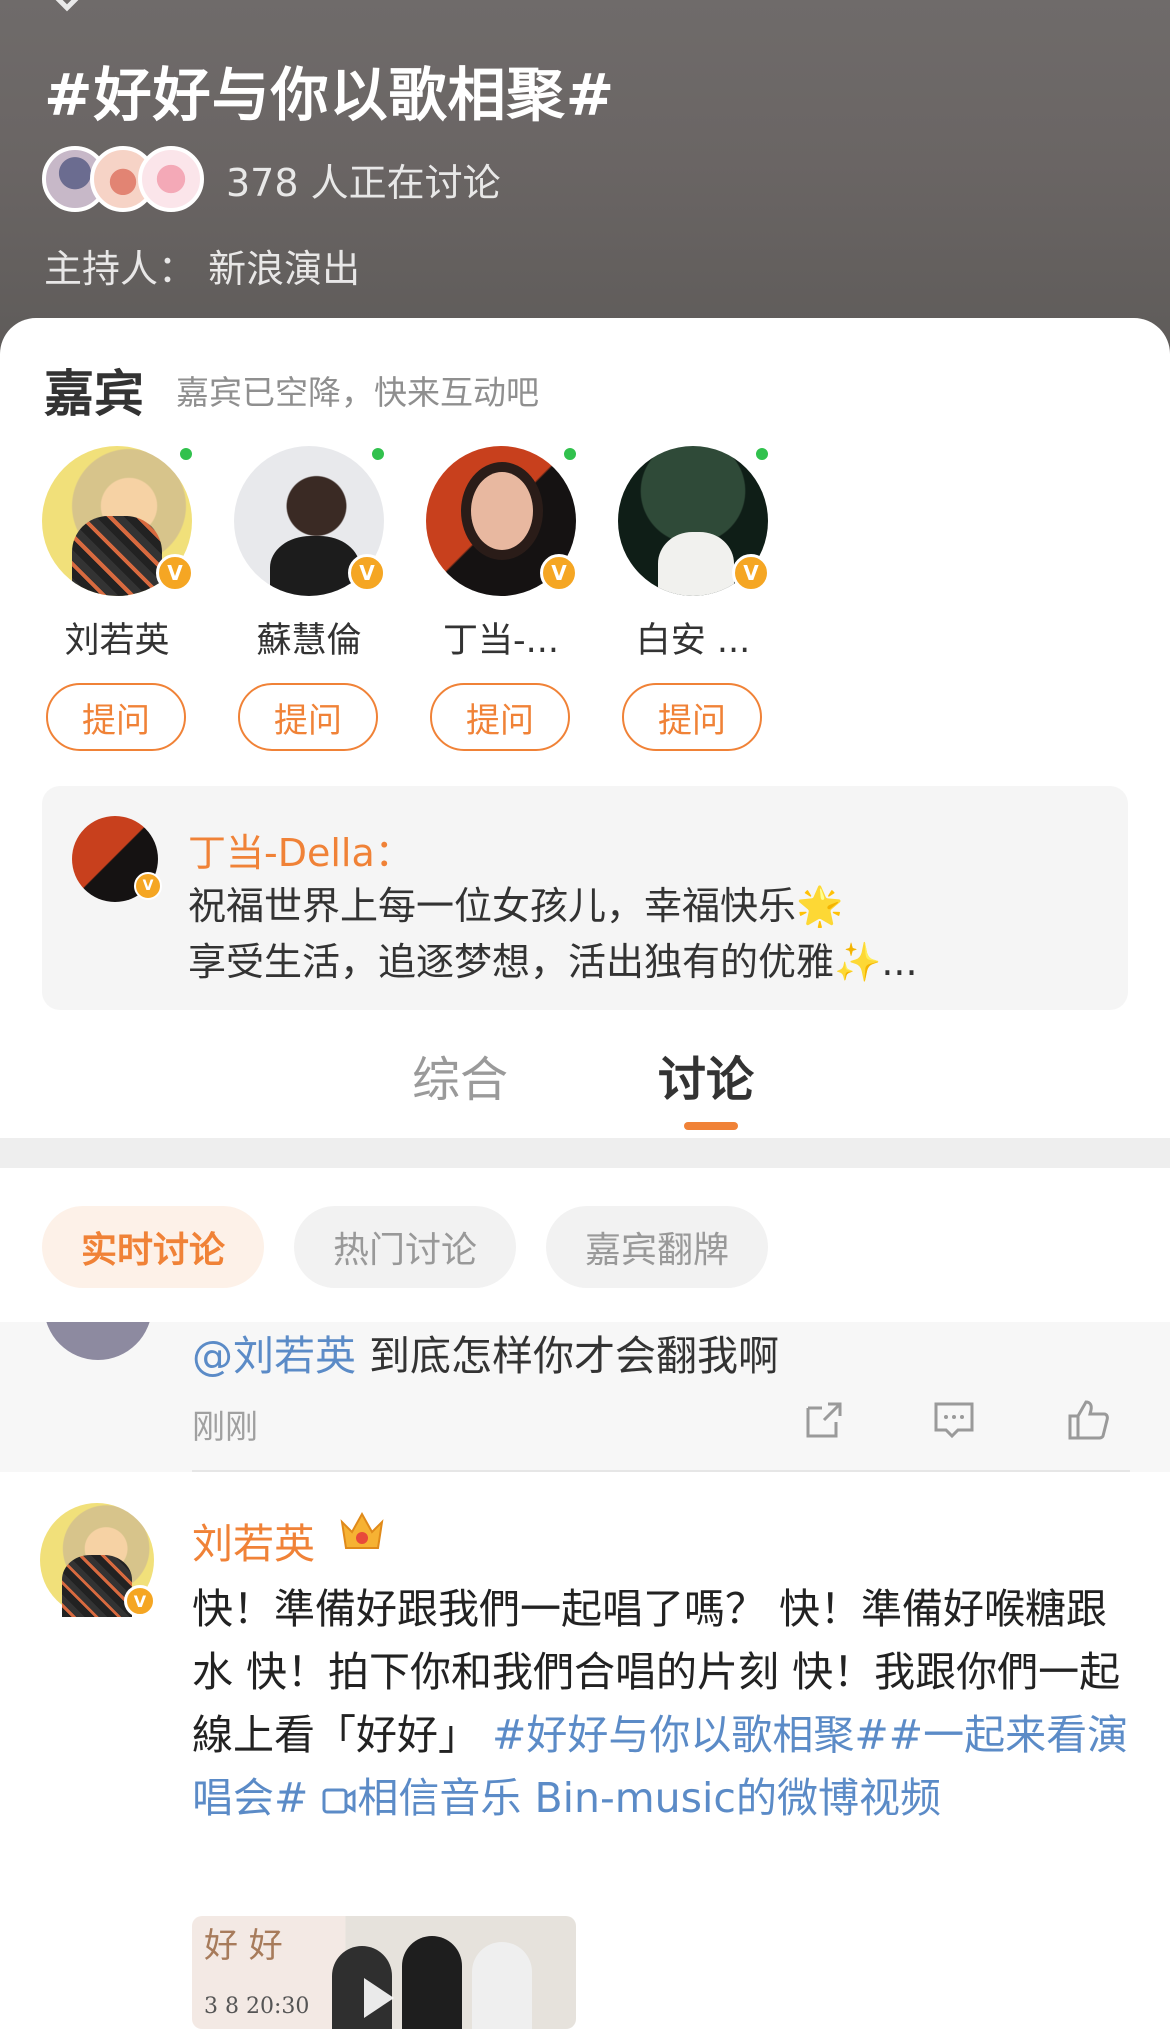  What do you see at coordinates (824, 1420) in the screenshot?
I see `share-icon` at bounding box center [824, 1420].